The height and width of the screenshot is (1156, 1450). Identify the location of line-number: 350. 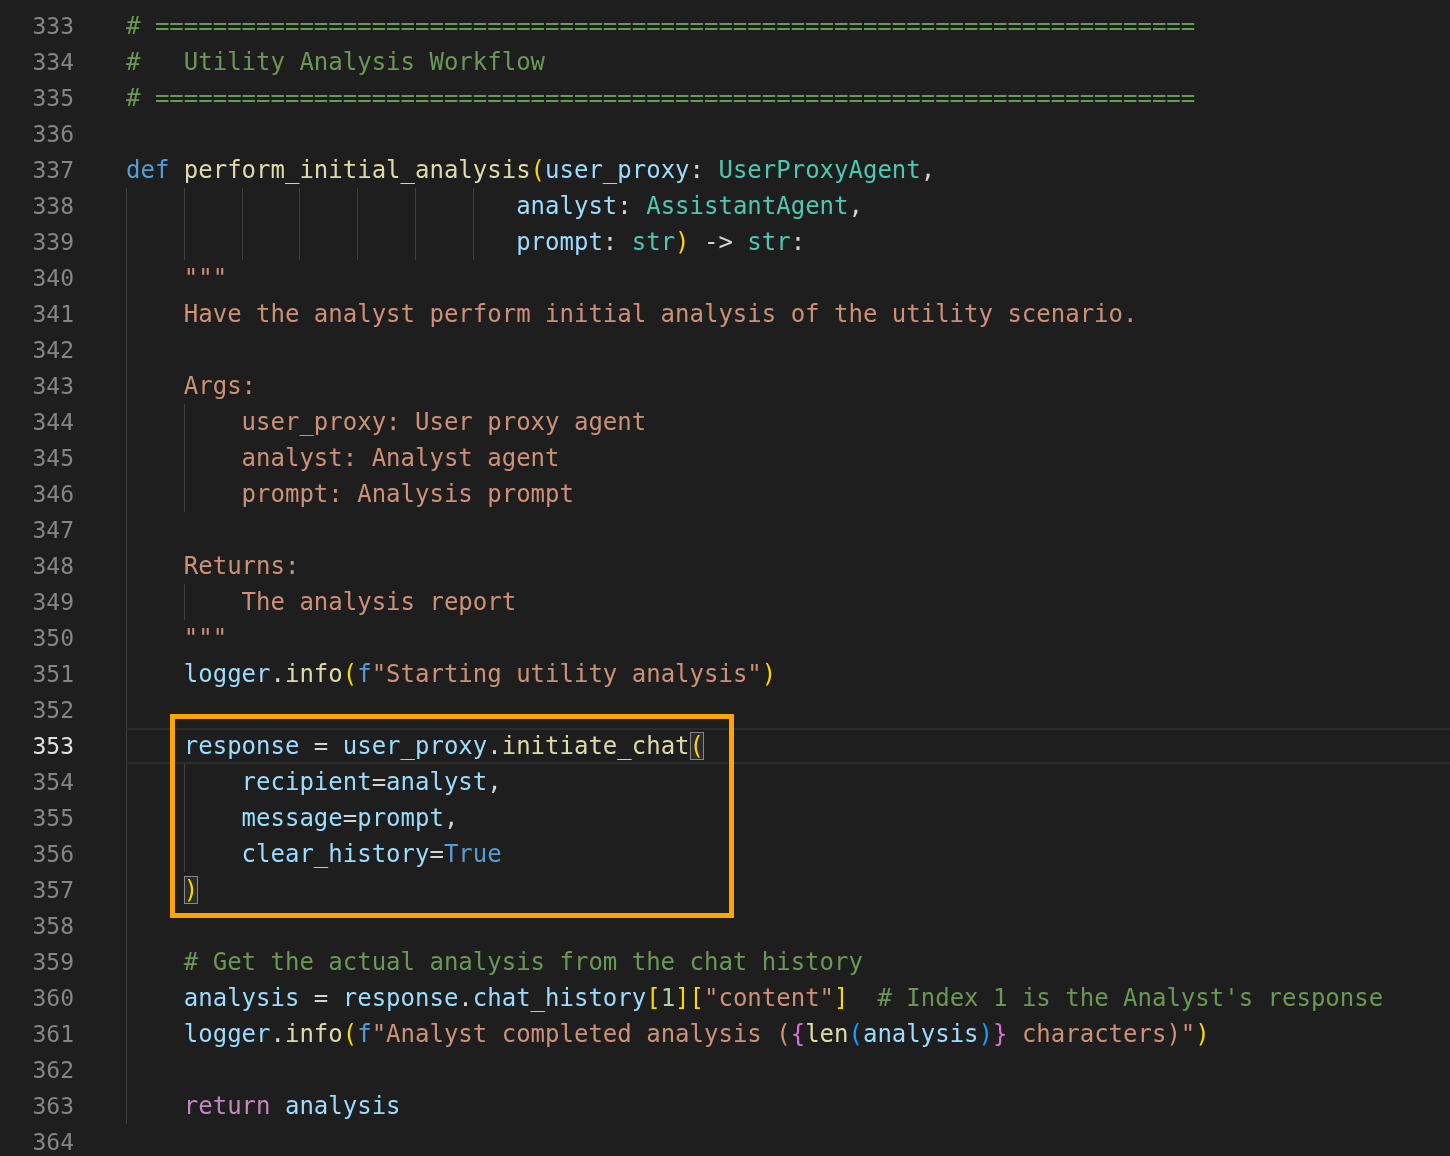
(53, 638).